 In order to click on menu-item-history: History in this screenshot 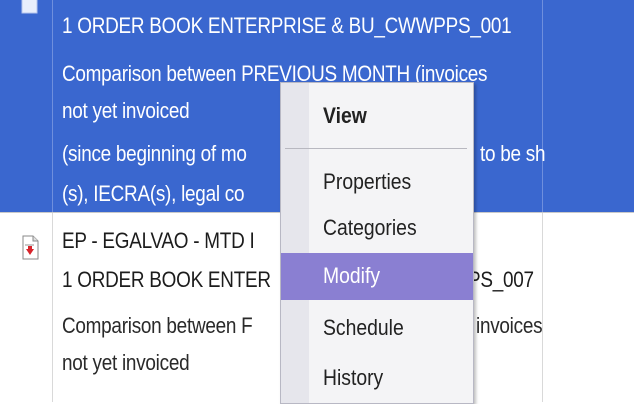, I will do `click(377, 378)`.